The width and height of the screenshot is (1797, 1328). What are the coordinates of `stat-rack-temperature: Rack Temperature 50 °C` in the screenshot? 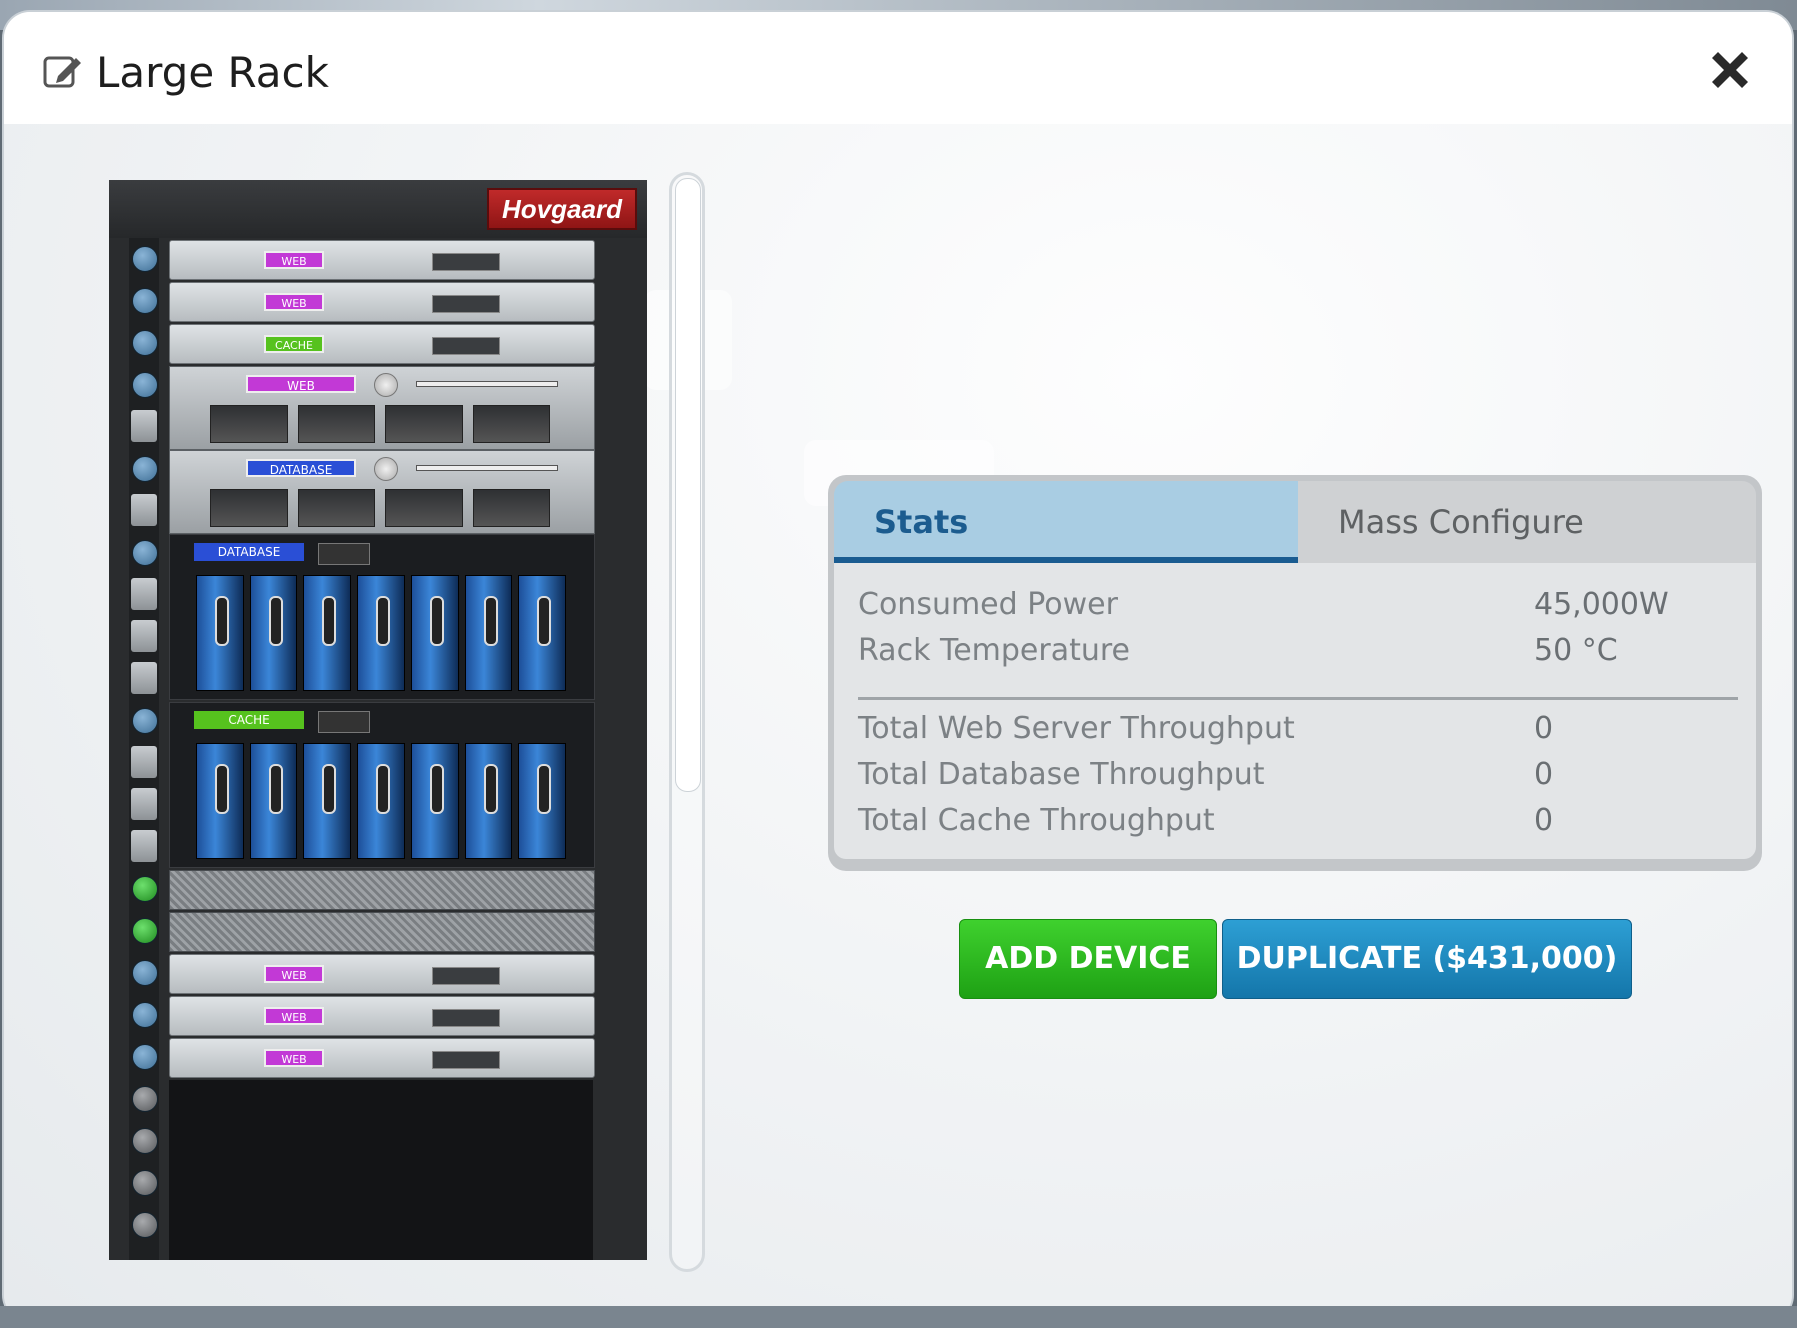 It's located at (1298, 653).